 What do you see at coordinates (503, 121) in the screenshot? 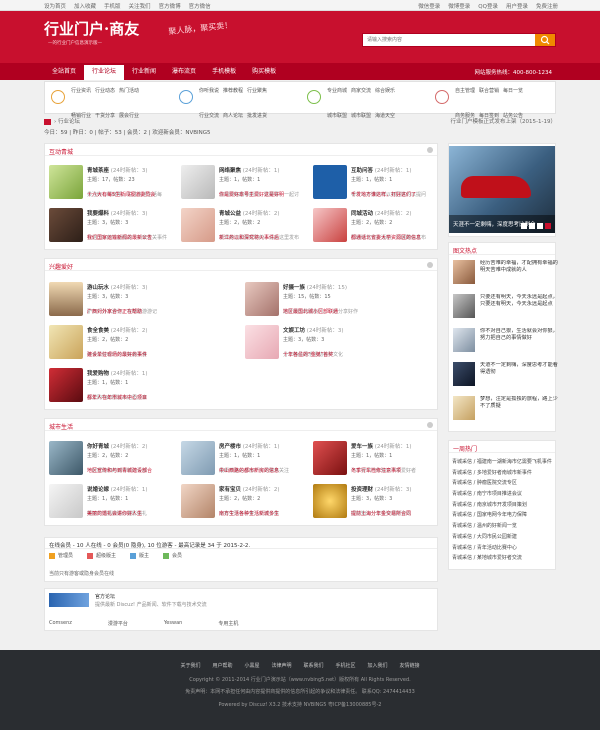
I see `announcement: 行业门户模板正式发布上架（2015-1-19）` at bounding box center [503, 121].